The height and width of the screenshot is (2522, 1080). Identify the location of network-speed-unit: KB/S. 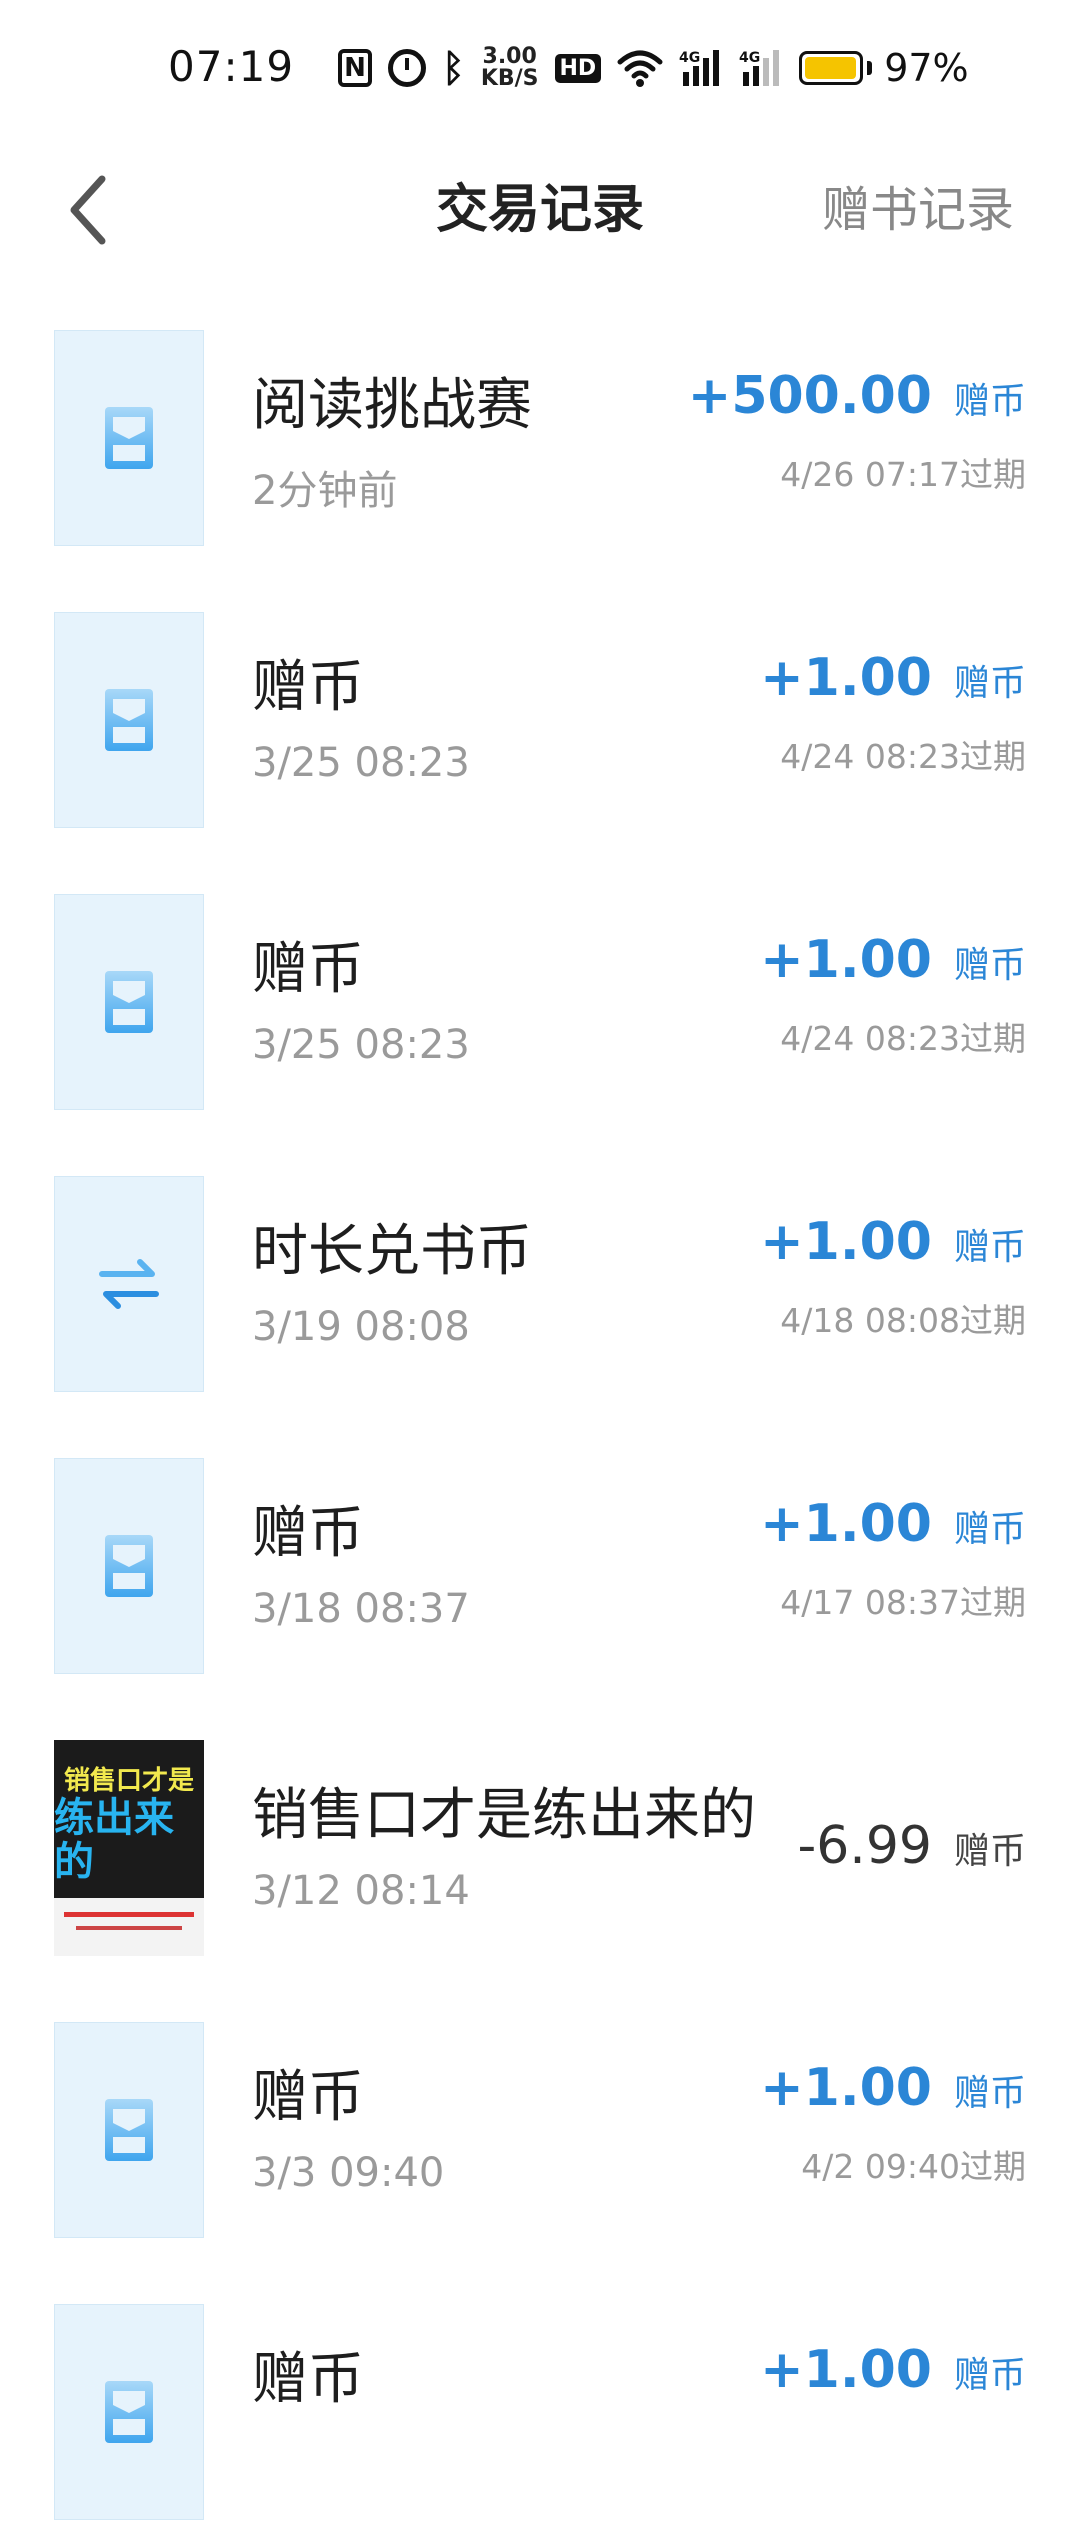
(509, 78).